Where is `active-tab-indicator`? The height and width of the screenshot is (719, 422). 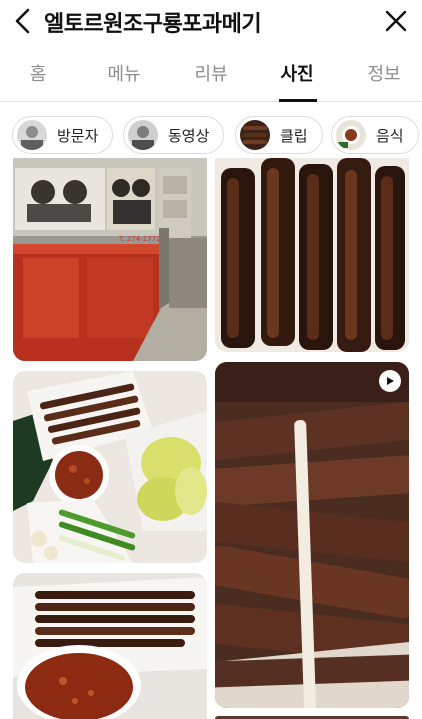 active-tab-indicator is located at coordinates (298, 100).